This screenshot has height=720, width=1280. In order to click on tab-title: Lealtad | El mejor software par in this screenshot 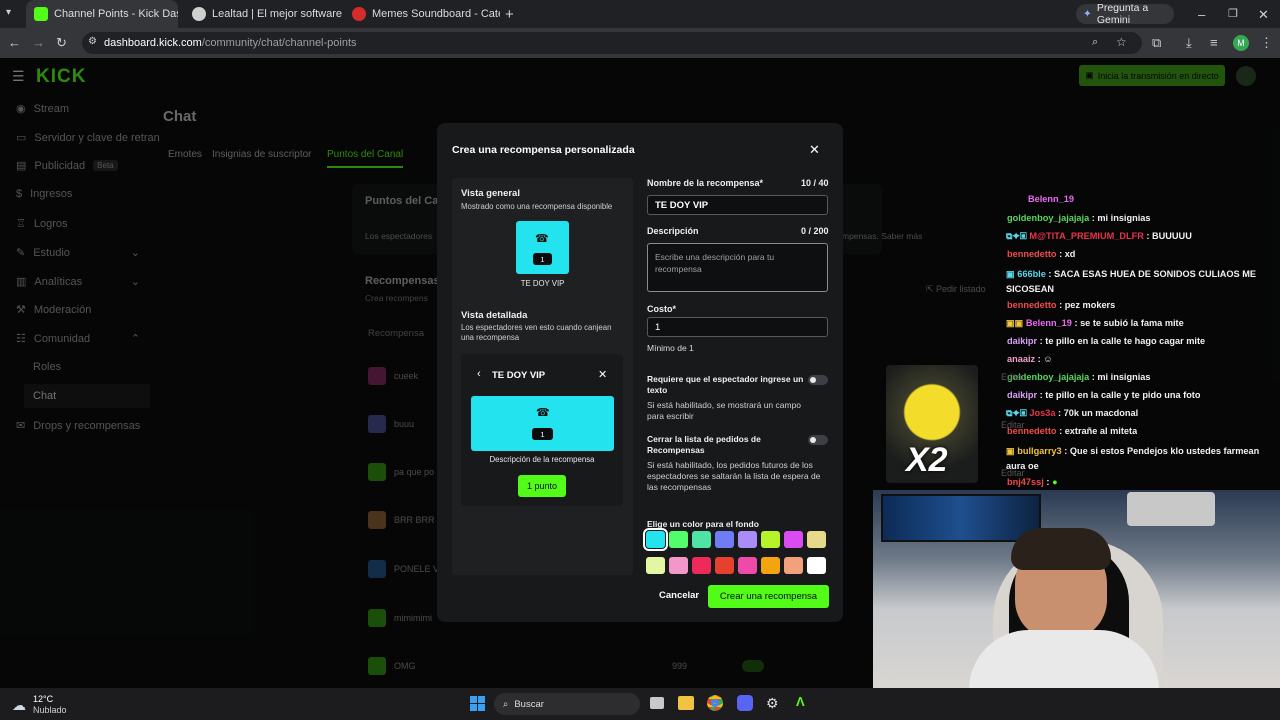, I will do `click(277, 14)`.